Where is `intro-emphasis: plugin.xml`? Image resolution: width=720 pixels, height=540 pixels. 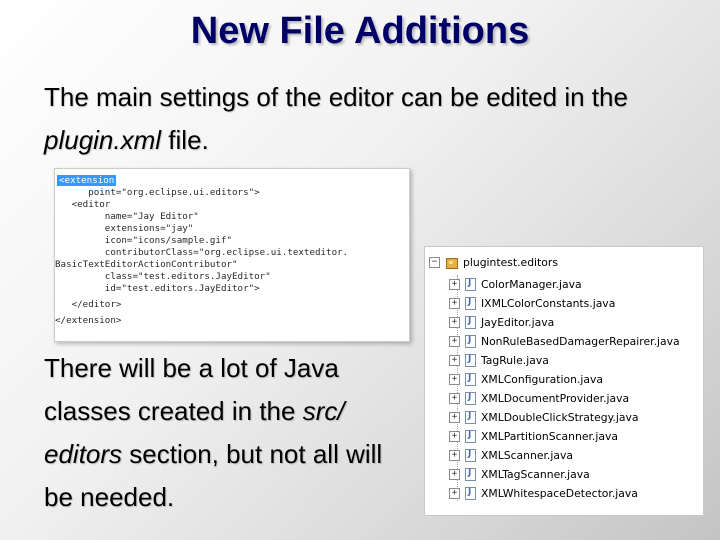
intro-emphasis: plugin.xml is located at coordinates (103, 140).